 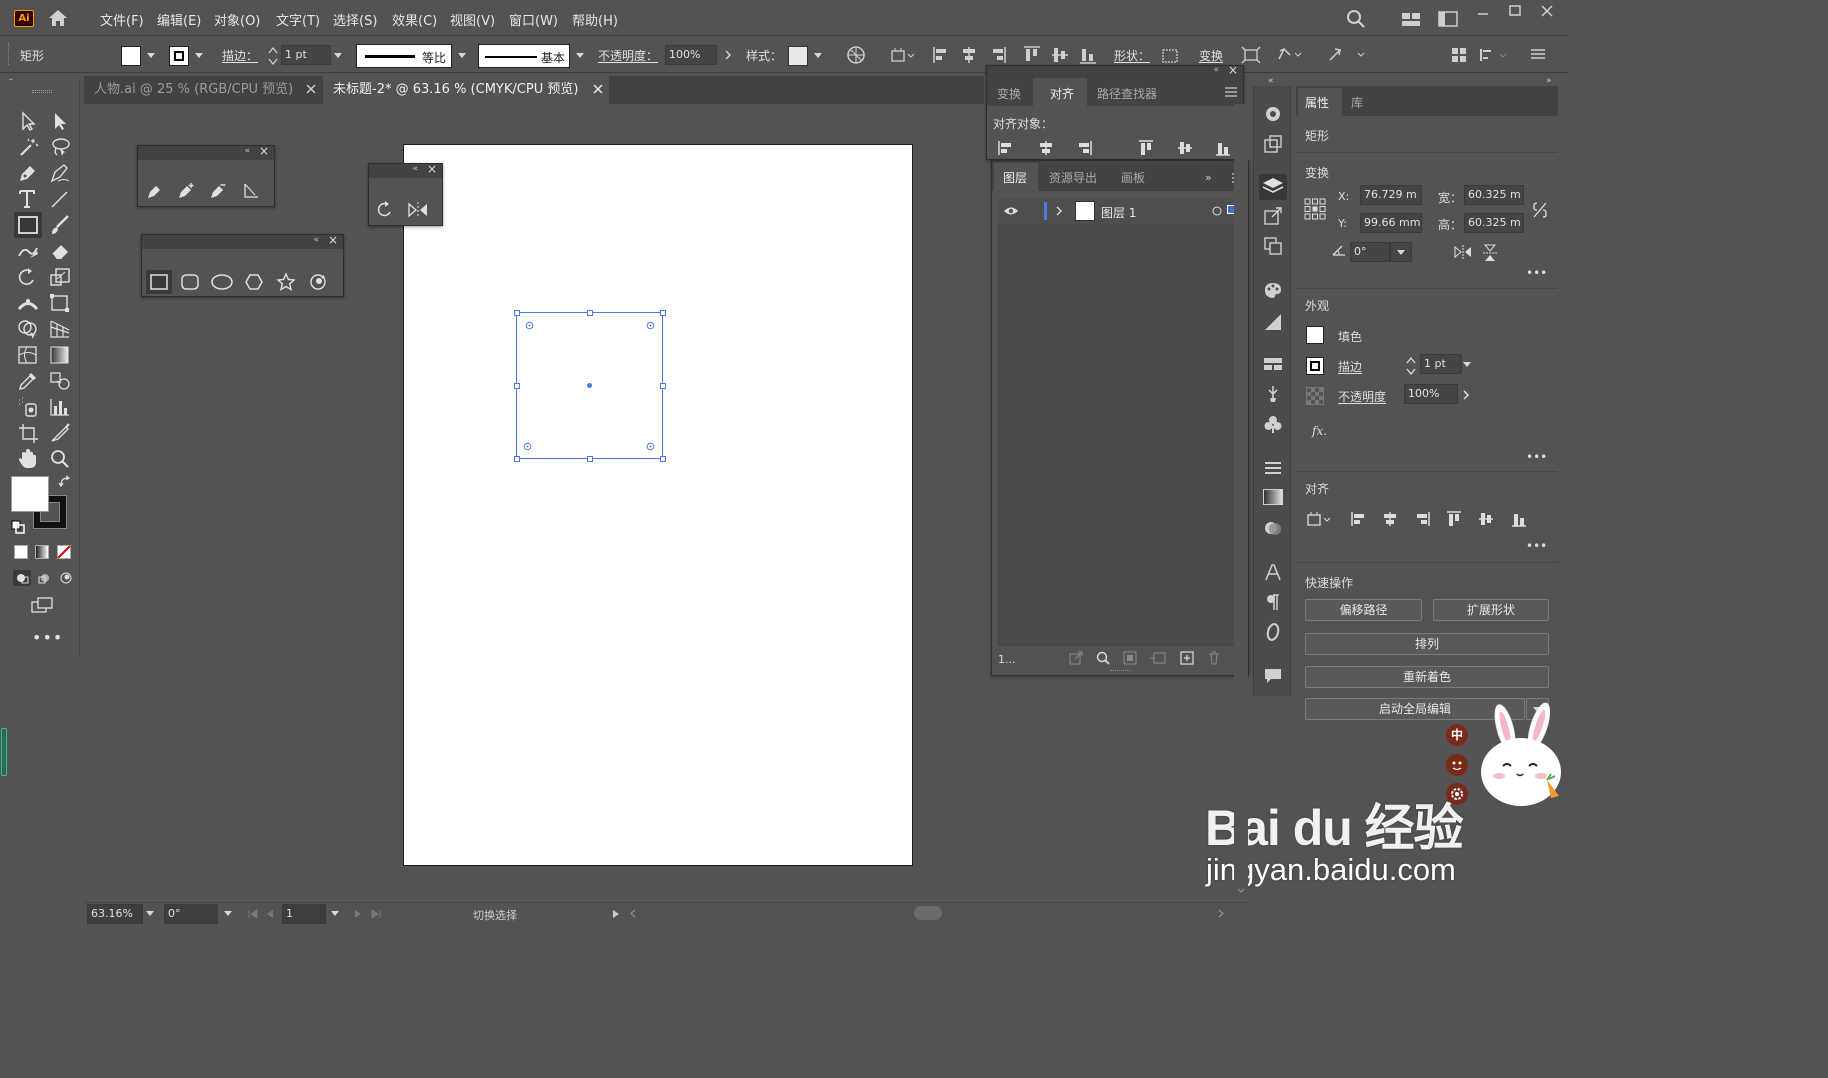 What do you see at coordinates (61, 355) in the screenshot?
I see `gradient-tool-icon` at bounding box center [61, 355].